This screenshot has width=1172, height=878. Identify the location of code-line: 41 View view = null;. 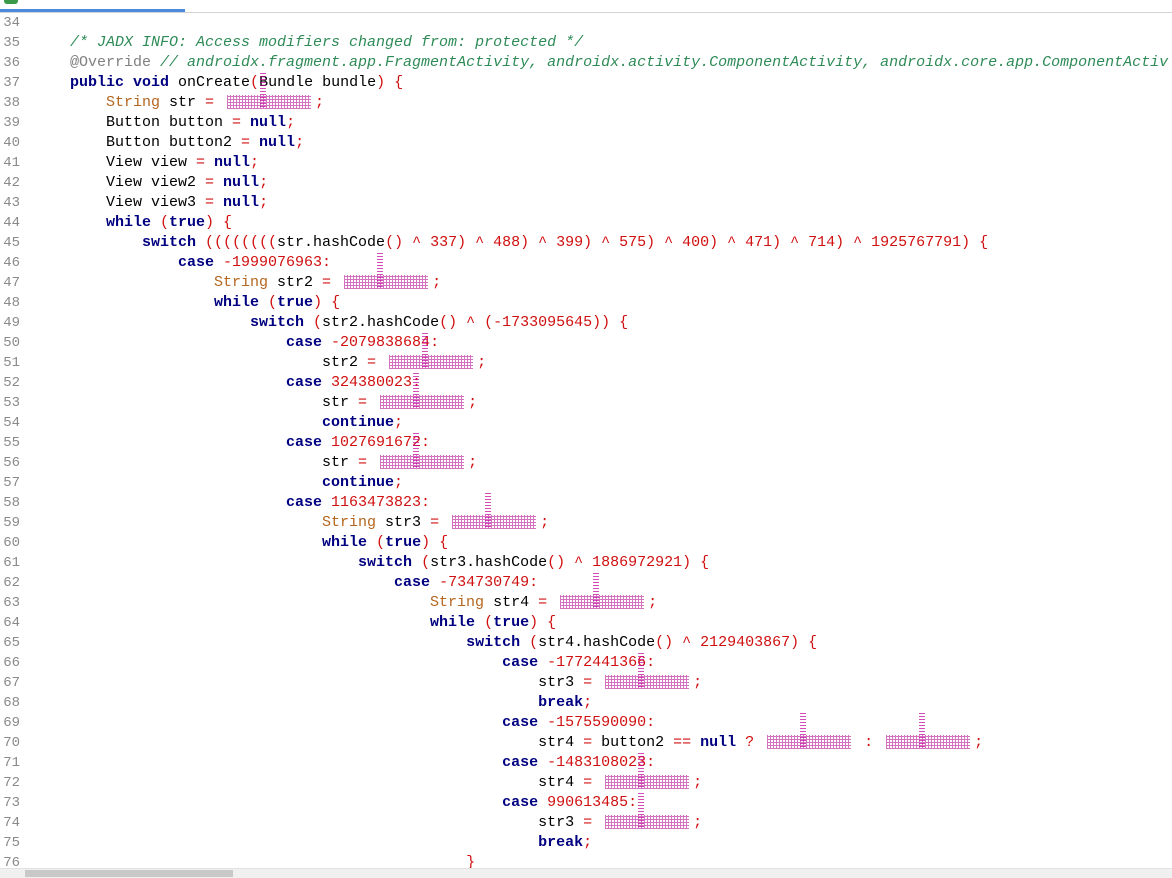
(586, 163).